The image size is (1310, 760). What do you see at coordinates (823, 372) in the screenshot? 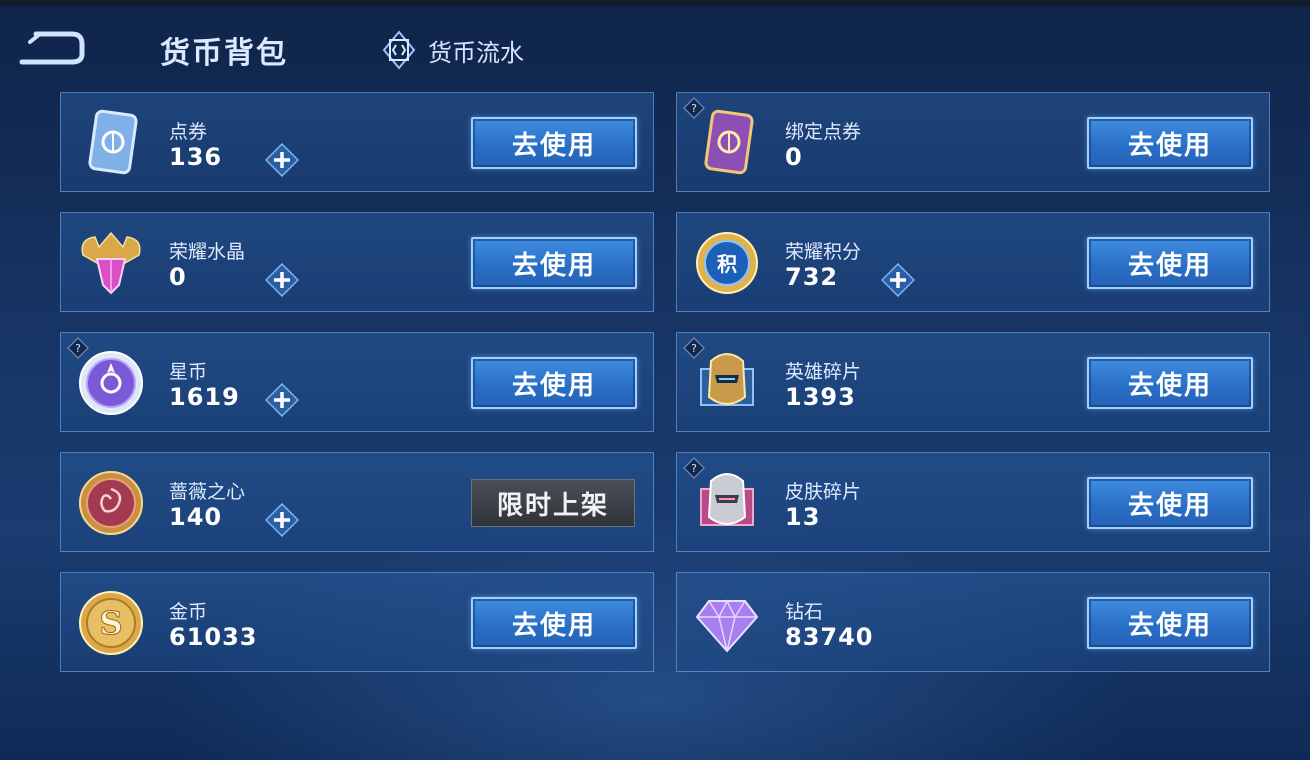
I see `currency-name: 英雄碎片` at bounding box center [823, 372].